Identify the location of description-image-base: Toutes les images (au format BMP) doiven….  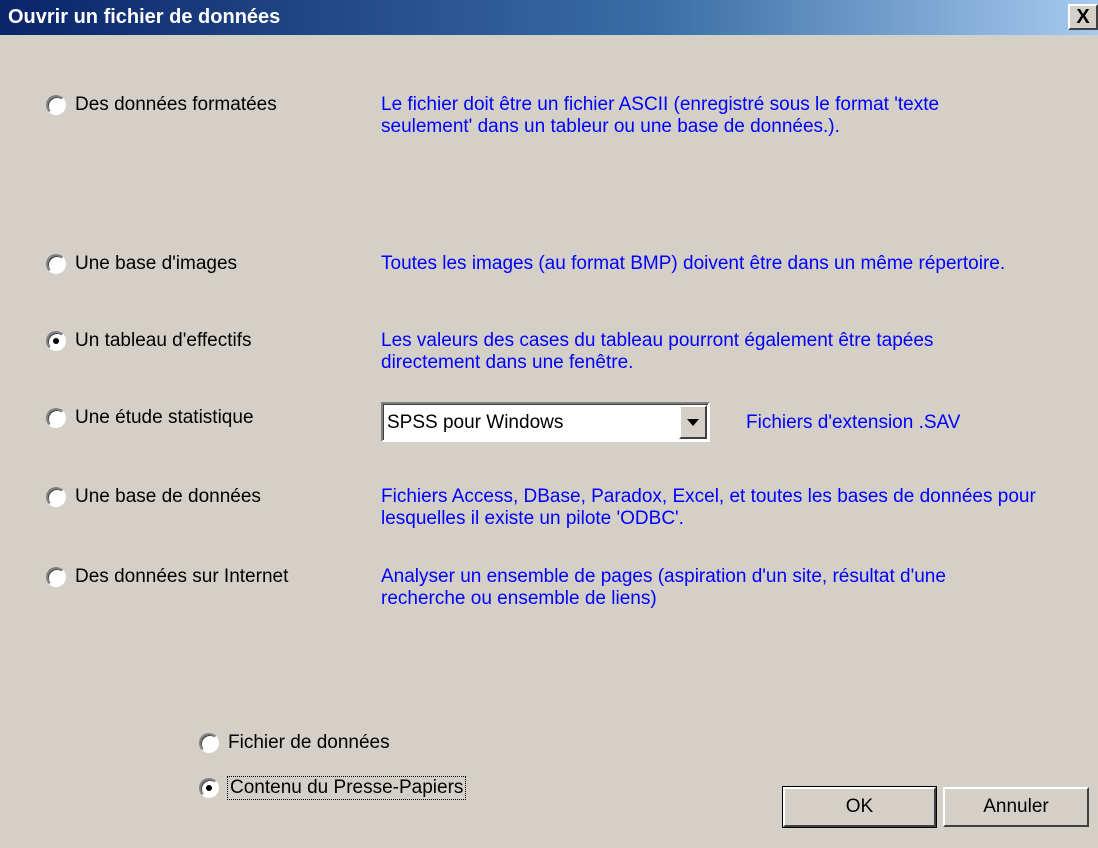
(693, 263).